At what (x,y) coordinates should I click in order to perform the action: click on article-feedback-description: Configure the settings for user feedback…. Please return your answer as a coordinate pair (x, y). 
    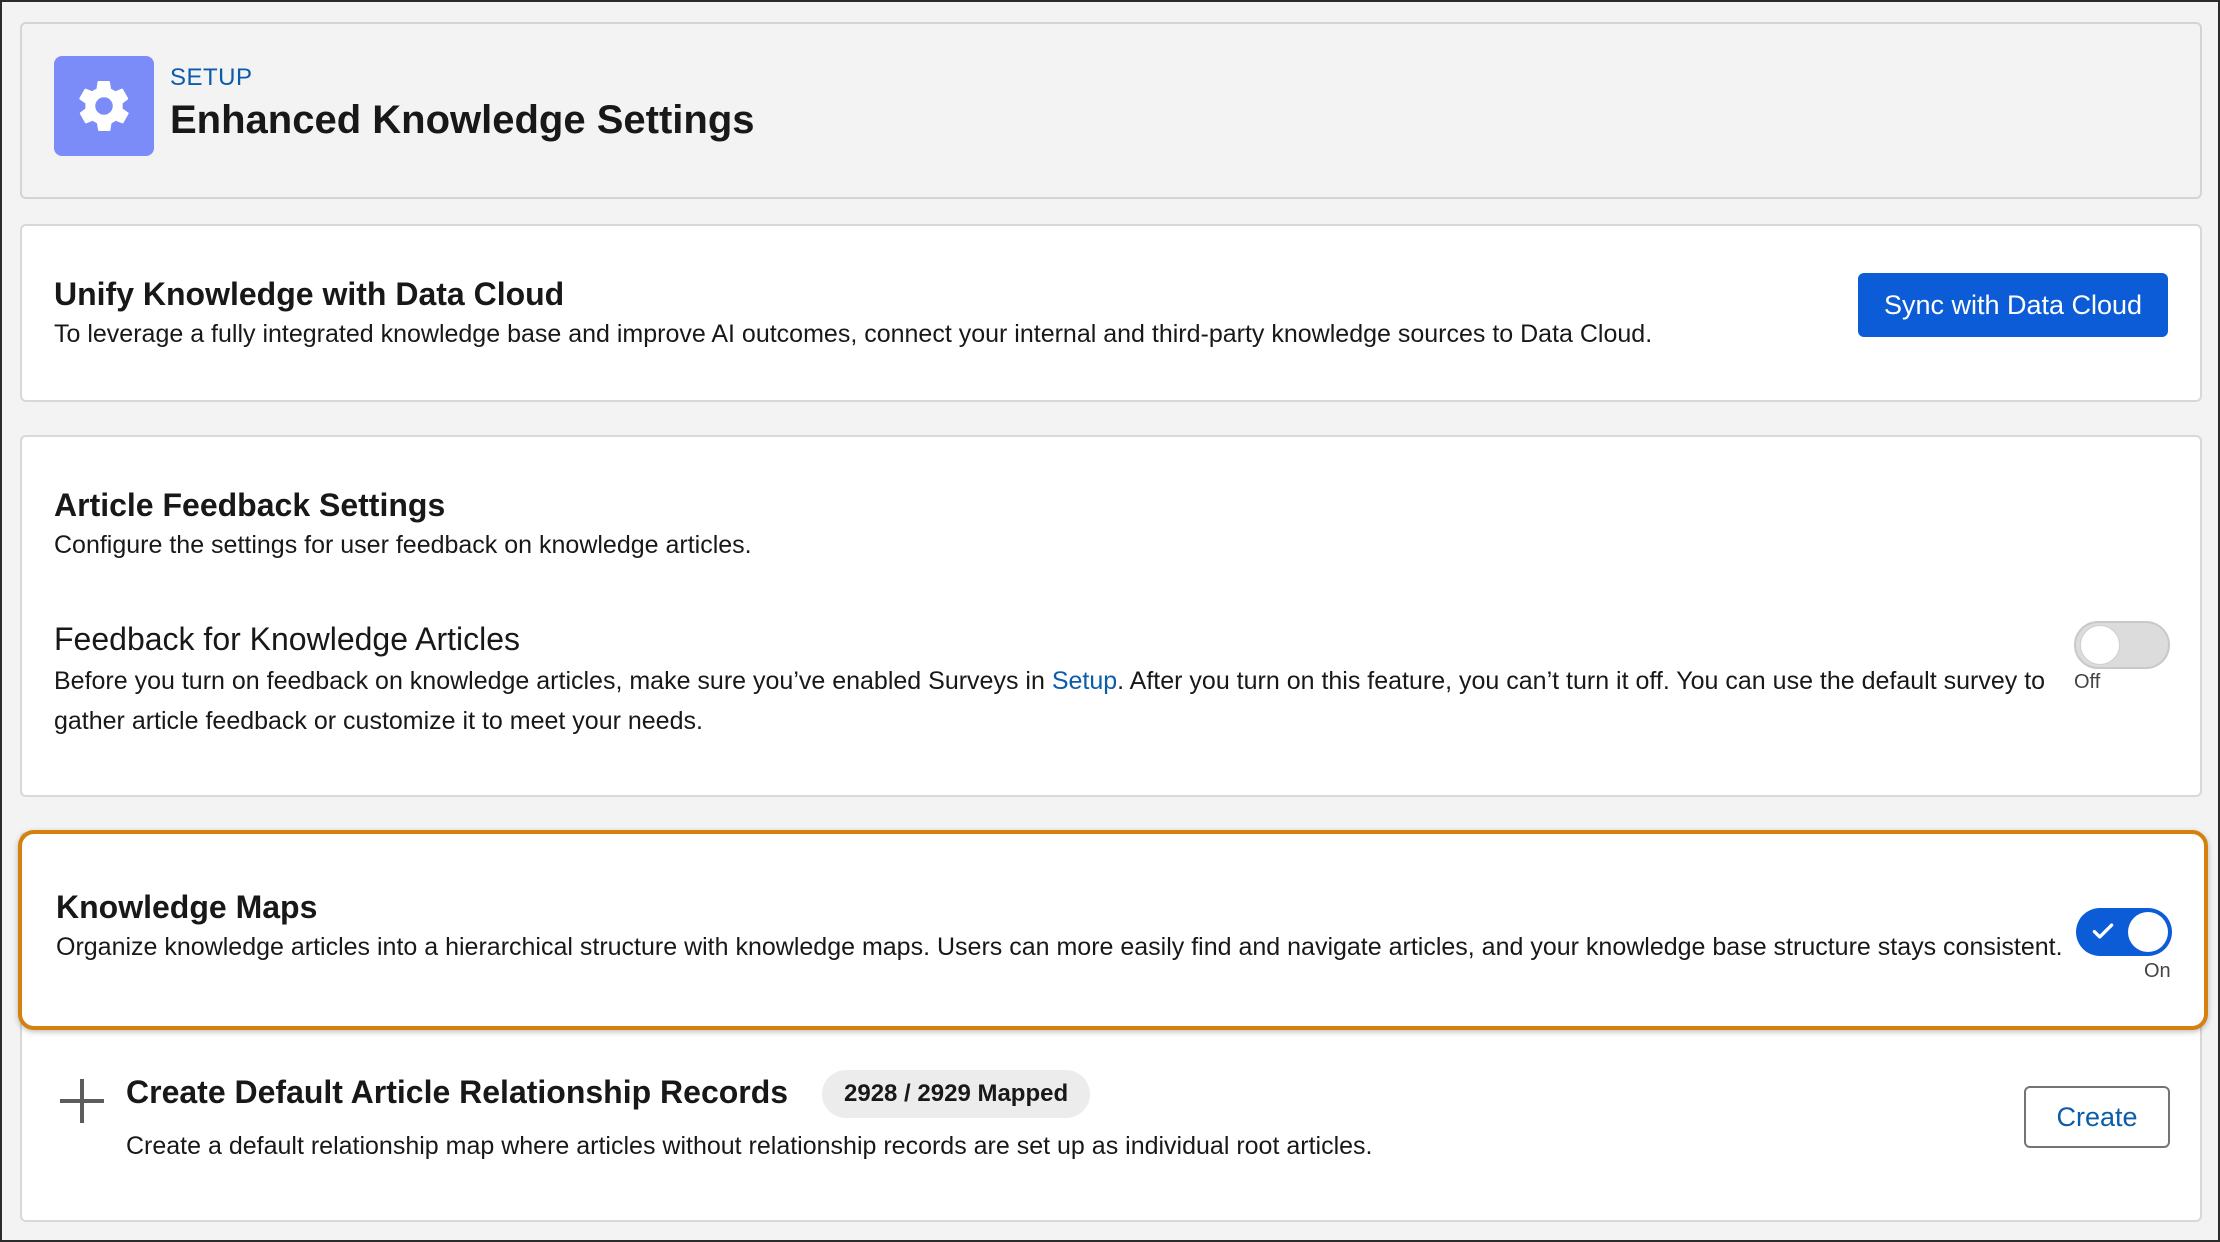
    Looking at the image, I should click on (403, 545).